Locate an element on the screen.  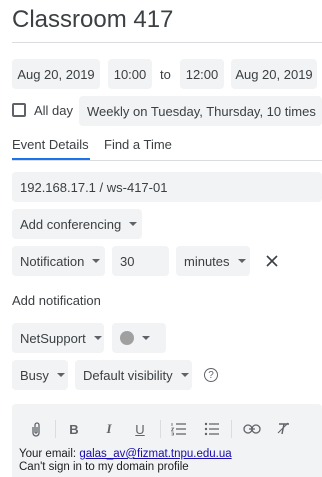
notification-type-dropdown: Notification is located at coordinates (58, 261).